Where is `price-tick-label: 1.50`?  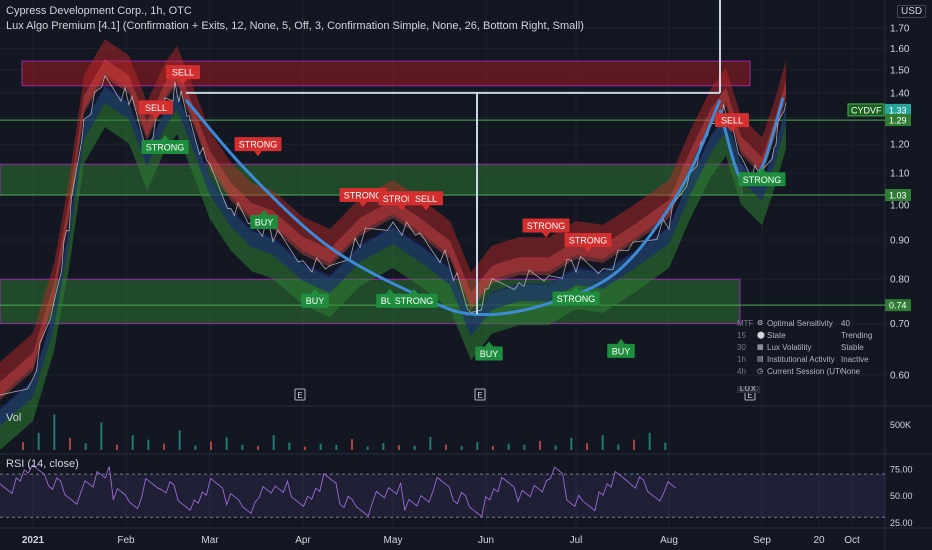 price-tick-label: 1.50 is located at coordinates (900, 70).